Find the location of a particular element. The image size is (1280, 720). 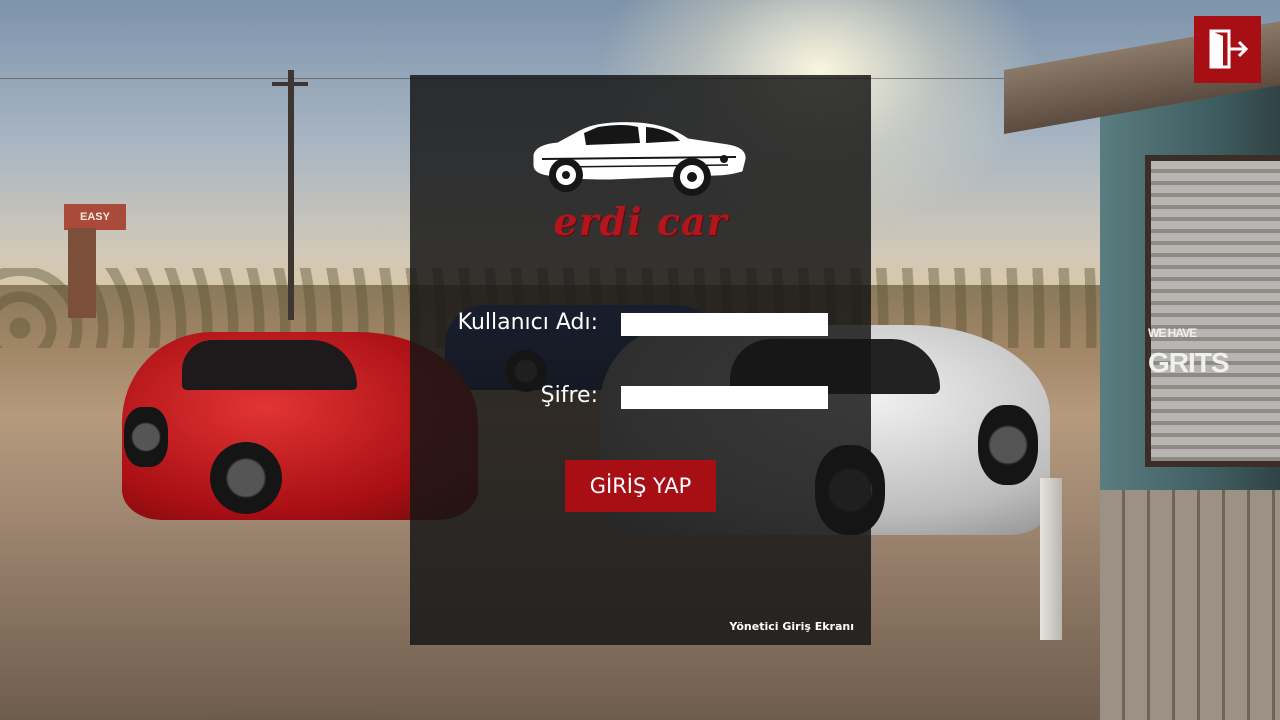

roadside-sign-board: EASY is located at coordinates (95, 217).